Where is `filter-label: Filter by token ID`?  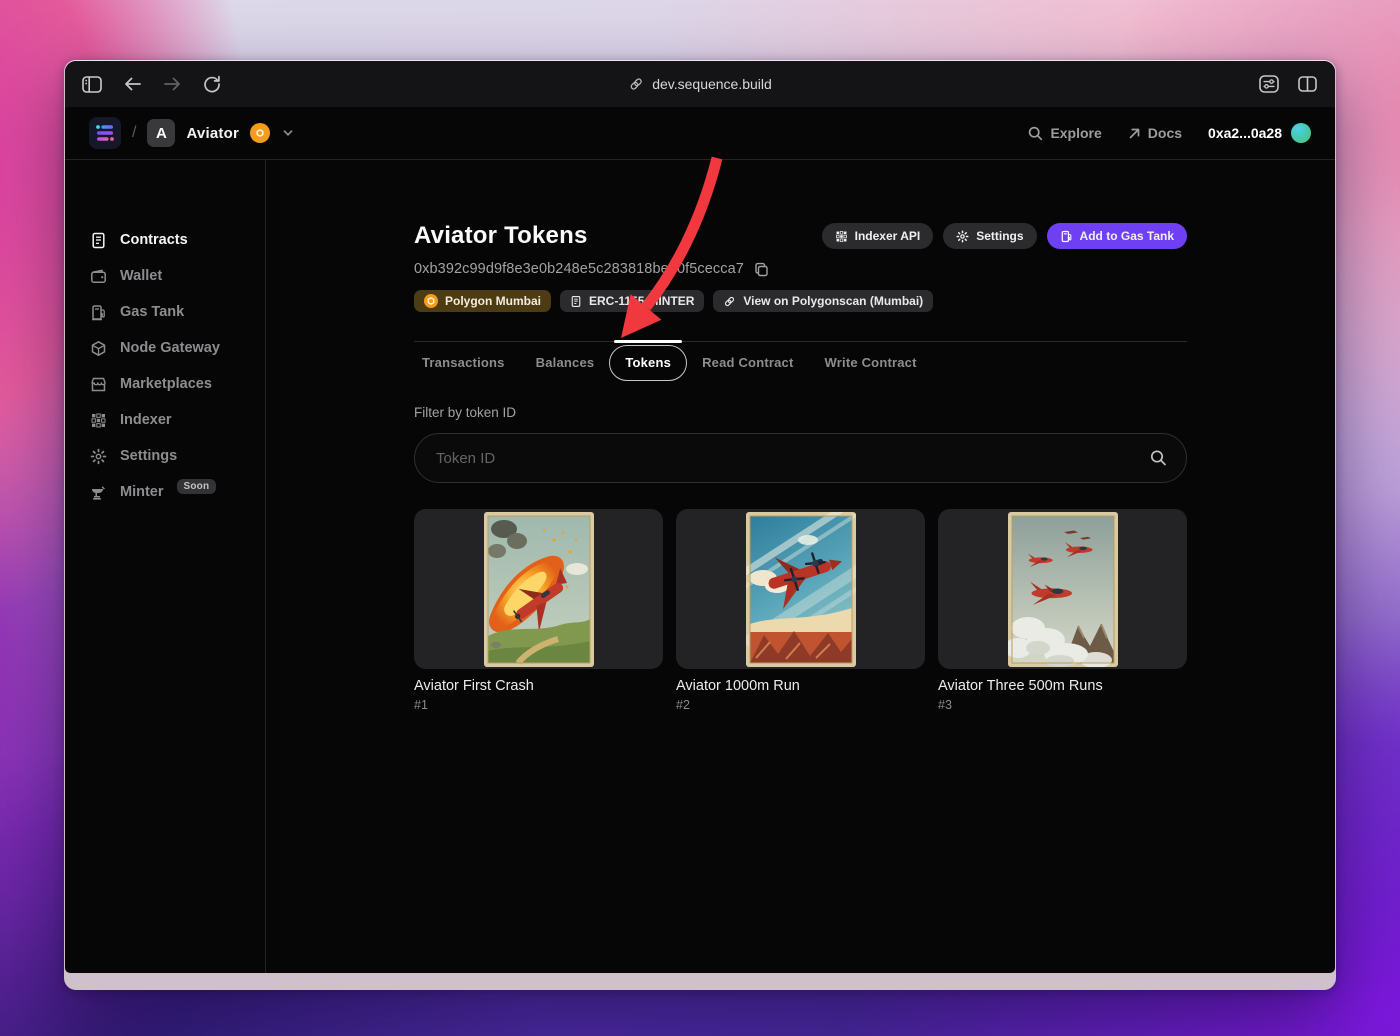 filter-label: Filter by token ID is located at coordinates (465, 412).